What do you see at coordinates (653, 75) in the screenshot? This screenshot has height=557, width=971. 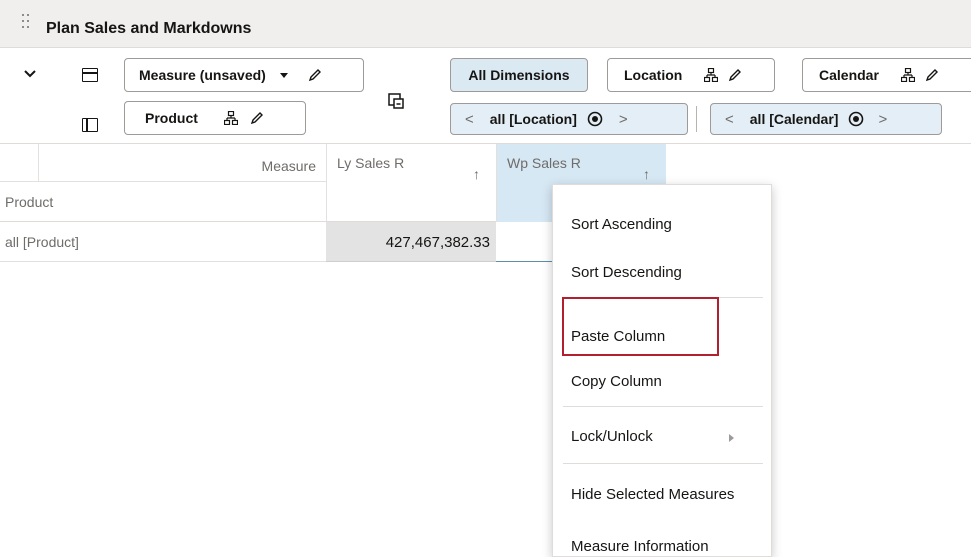 I see `location-chip-label: Location` at bounding box center [653, 75].